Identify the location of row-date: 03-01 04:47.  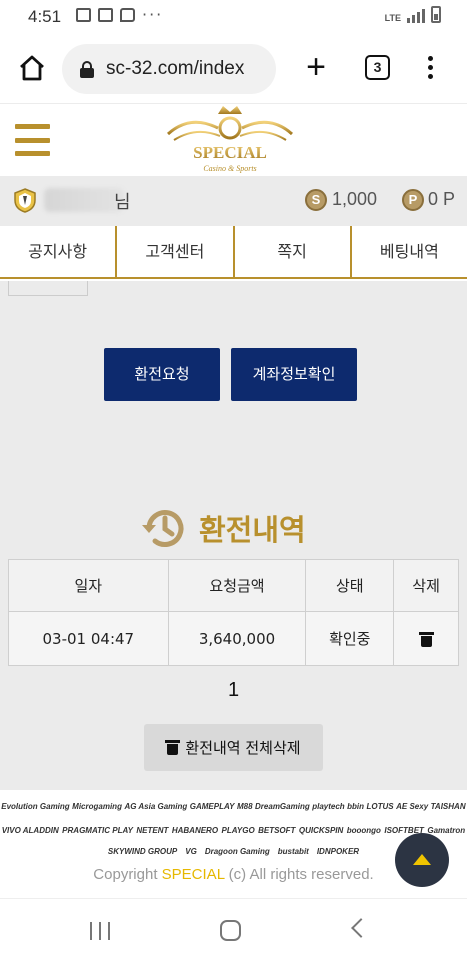
(88, 638).